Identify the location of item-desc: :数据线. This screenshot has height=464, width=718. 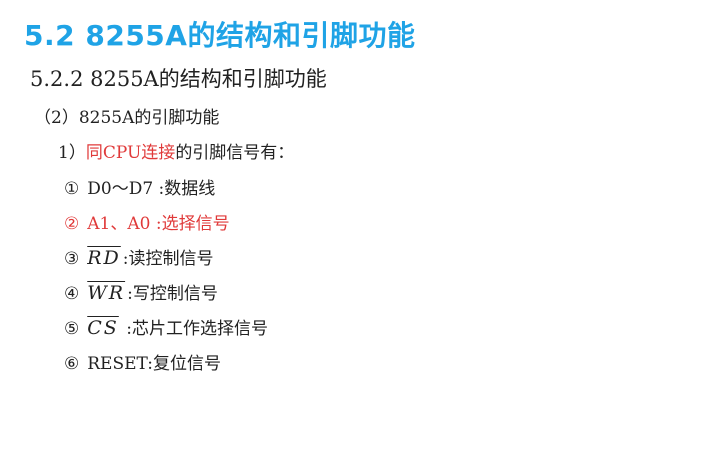
(184, 189).